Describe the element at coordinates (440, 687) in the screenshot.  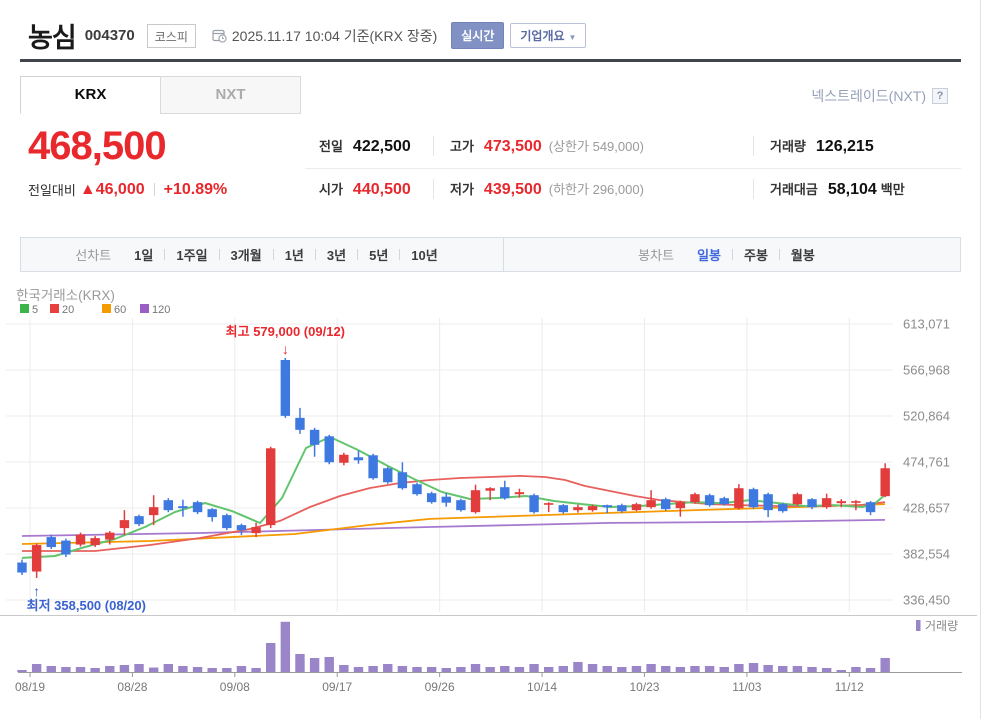
I see `x-axis-label: 09/26` at that location.